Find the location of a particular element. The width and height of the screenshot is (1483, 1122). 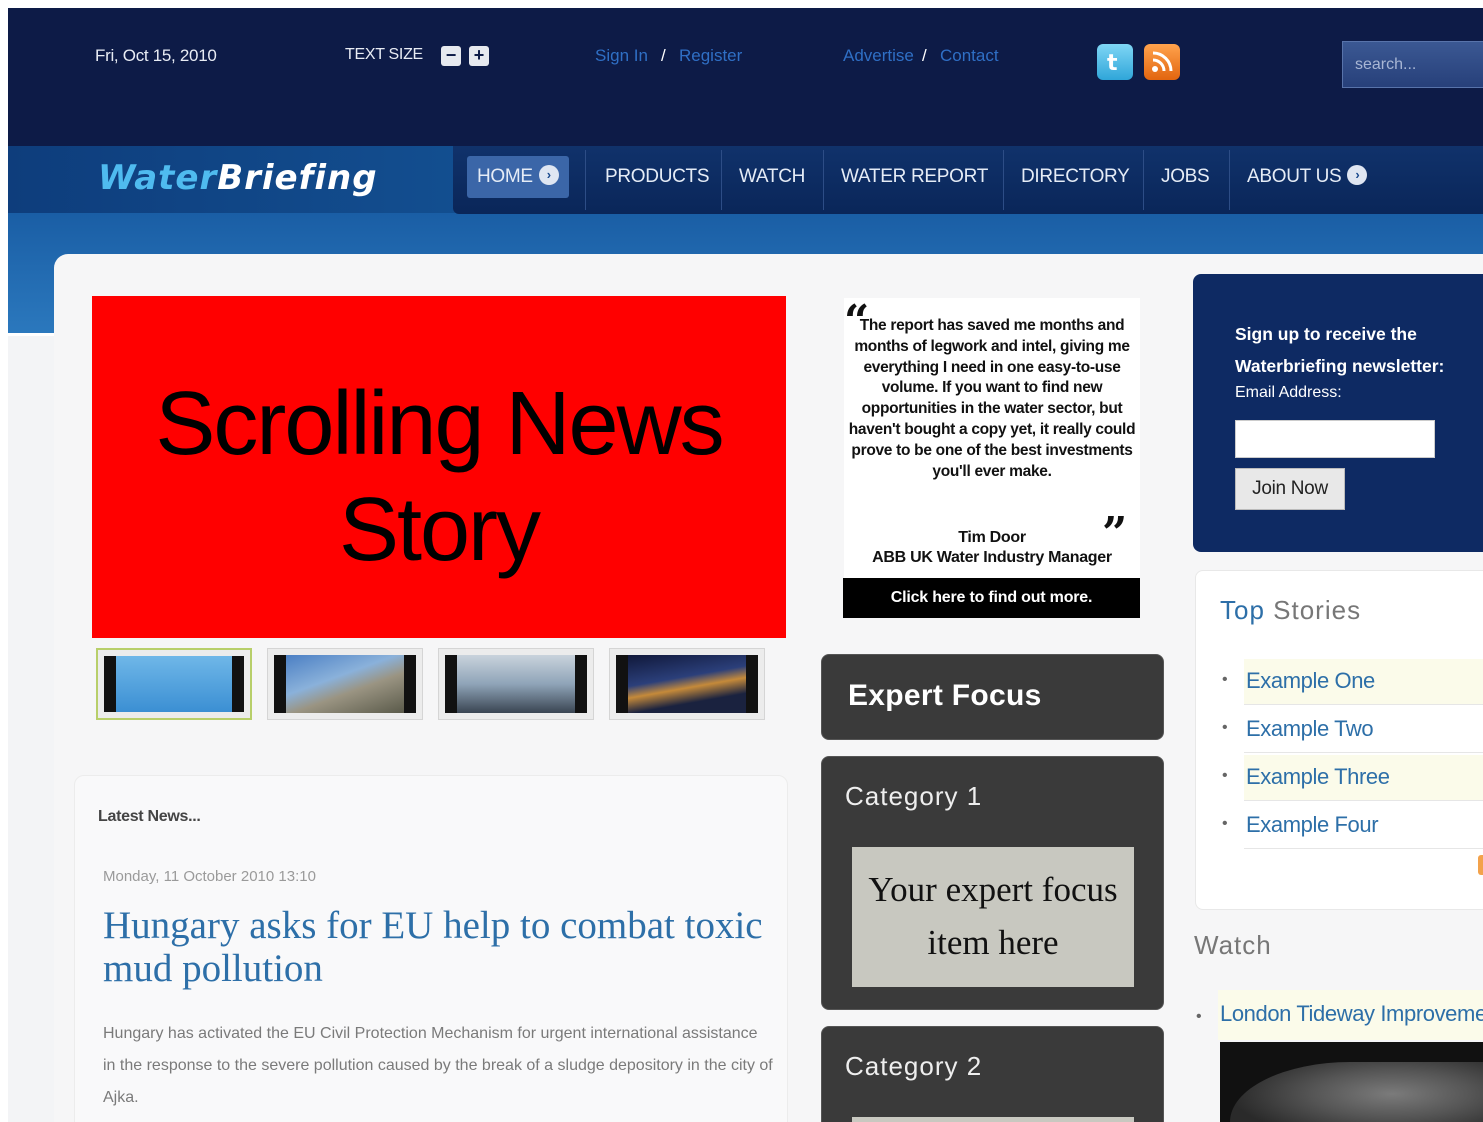

story-link: Example Four is located at coordinates (1312, 825).